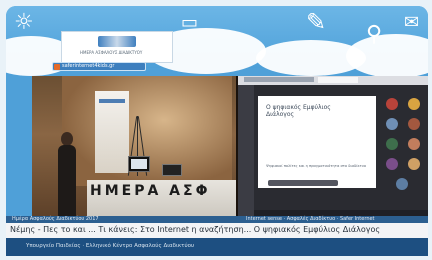  Describe the element at coordinates (405, 144) in the screenshot. I see `participant-thumbnails` at that location.